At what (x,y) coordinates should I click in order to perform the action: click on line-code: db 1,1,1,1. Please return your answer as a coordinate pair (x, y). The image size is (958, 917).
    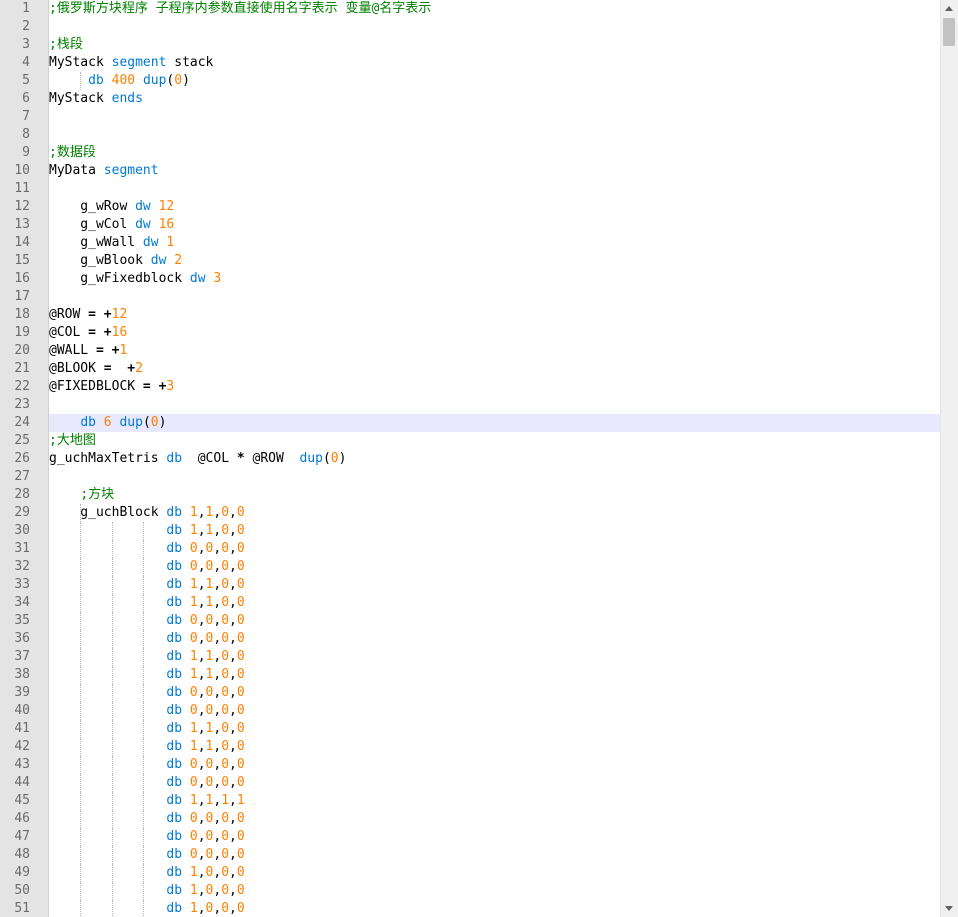
    Looking at the image, I should click on (495, 801).